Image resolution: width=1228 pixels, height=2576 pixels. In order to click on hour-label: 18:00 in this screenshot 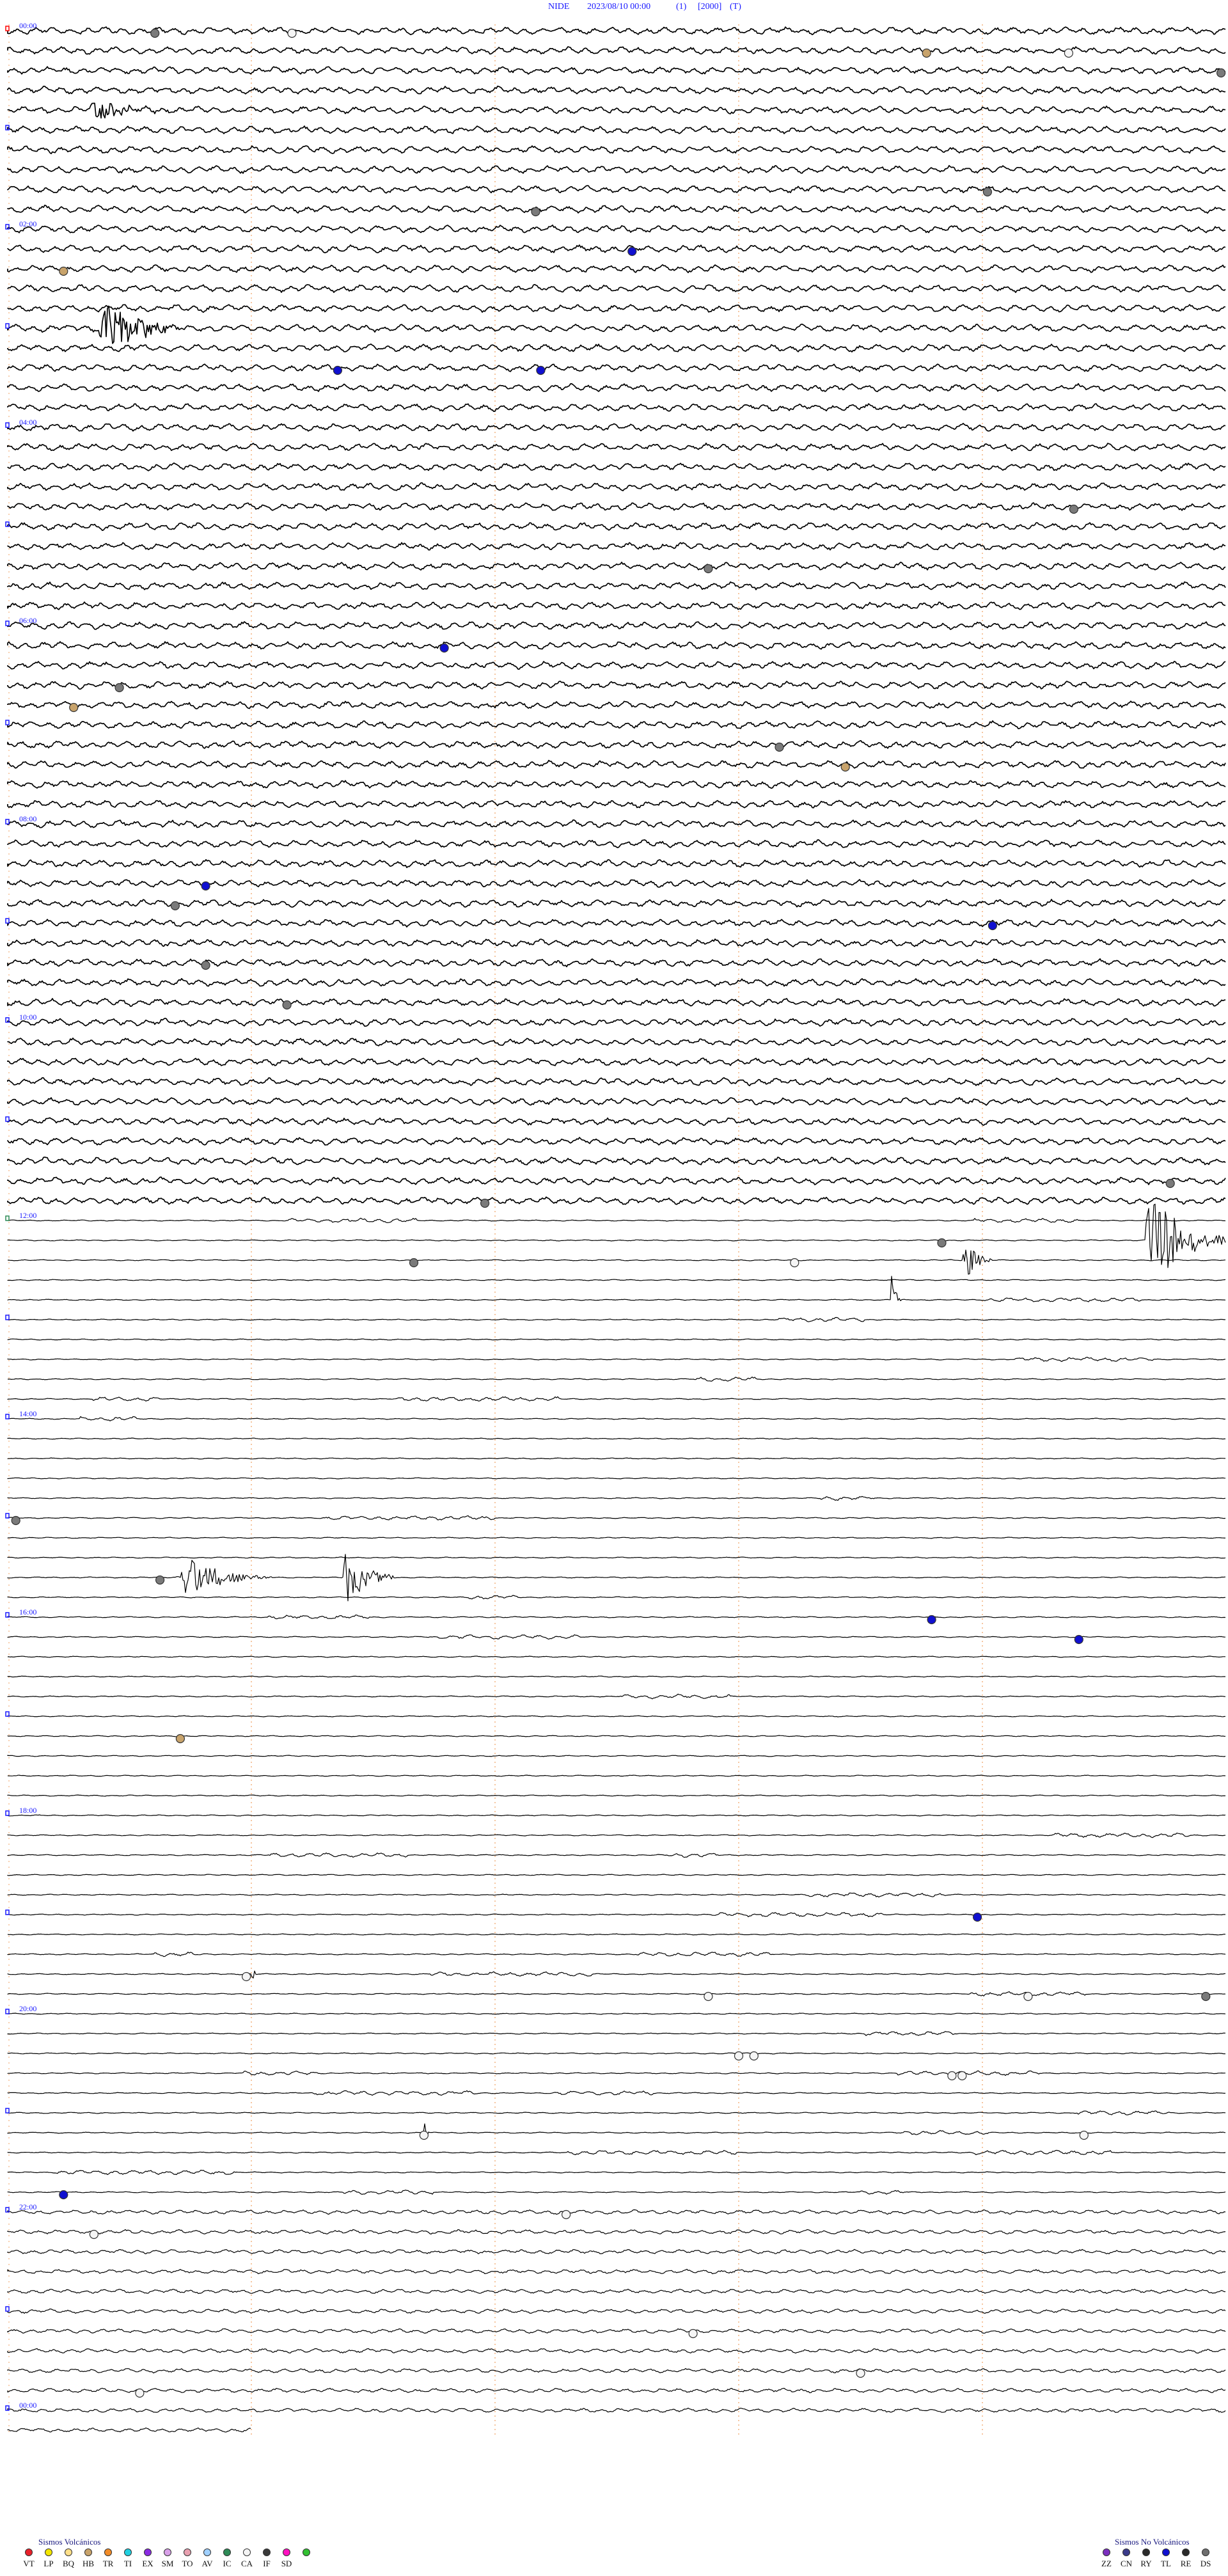, I will do `click(27, 1810)`.